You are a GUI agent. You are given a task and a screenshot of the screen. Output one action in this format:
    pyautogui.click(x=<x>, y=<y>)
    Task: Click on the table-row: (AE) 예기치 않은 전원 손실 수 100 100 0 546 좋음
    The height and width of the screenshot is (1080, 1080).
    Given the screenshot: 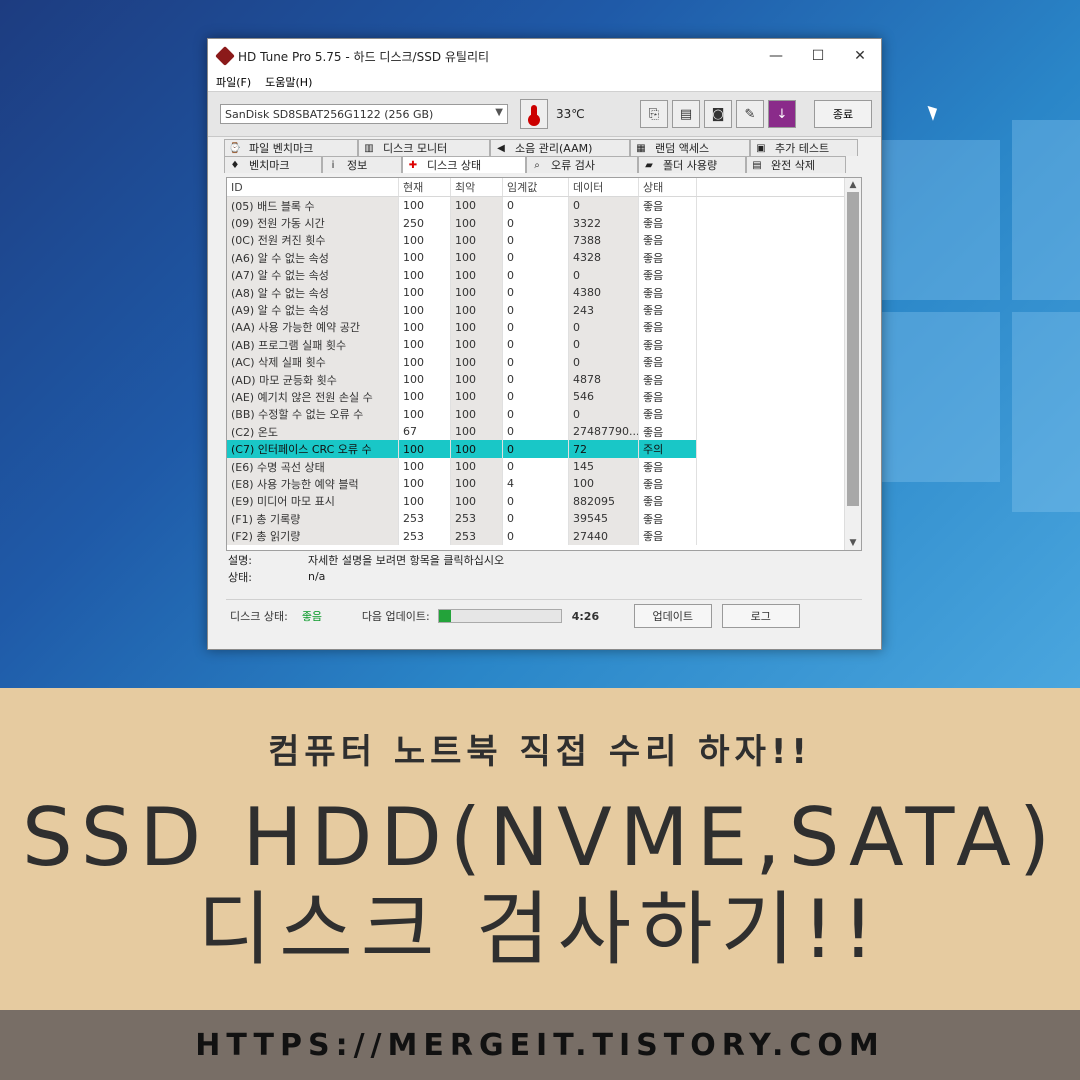 What is the action you would take?
    pyautogui.click(x=544, y=397)
    